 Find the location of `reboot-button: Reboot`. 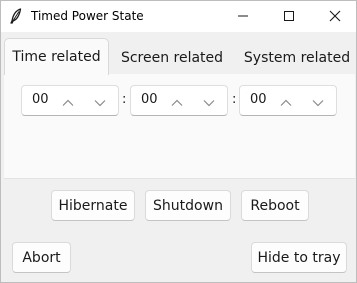

reboot-button: Reboot is located at coordinates (275, 205).